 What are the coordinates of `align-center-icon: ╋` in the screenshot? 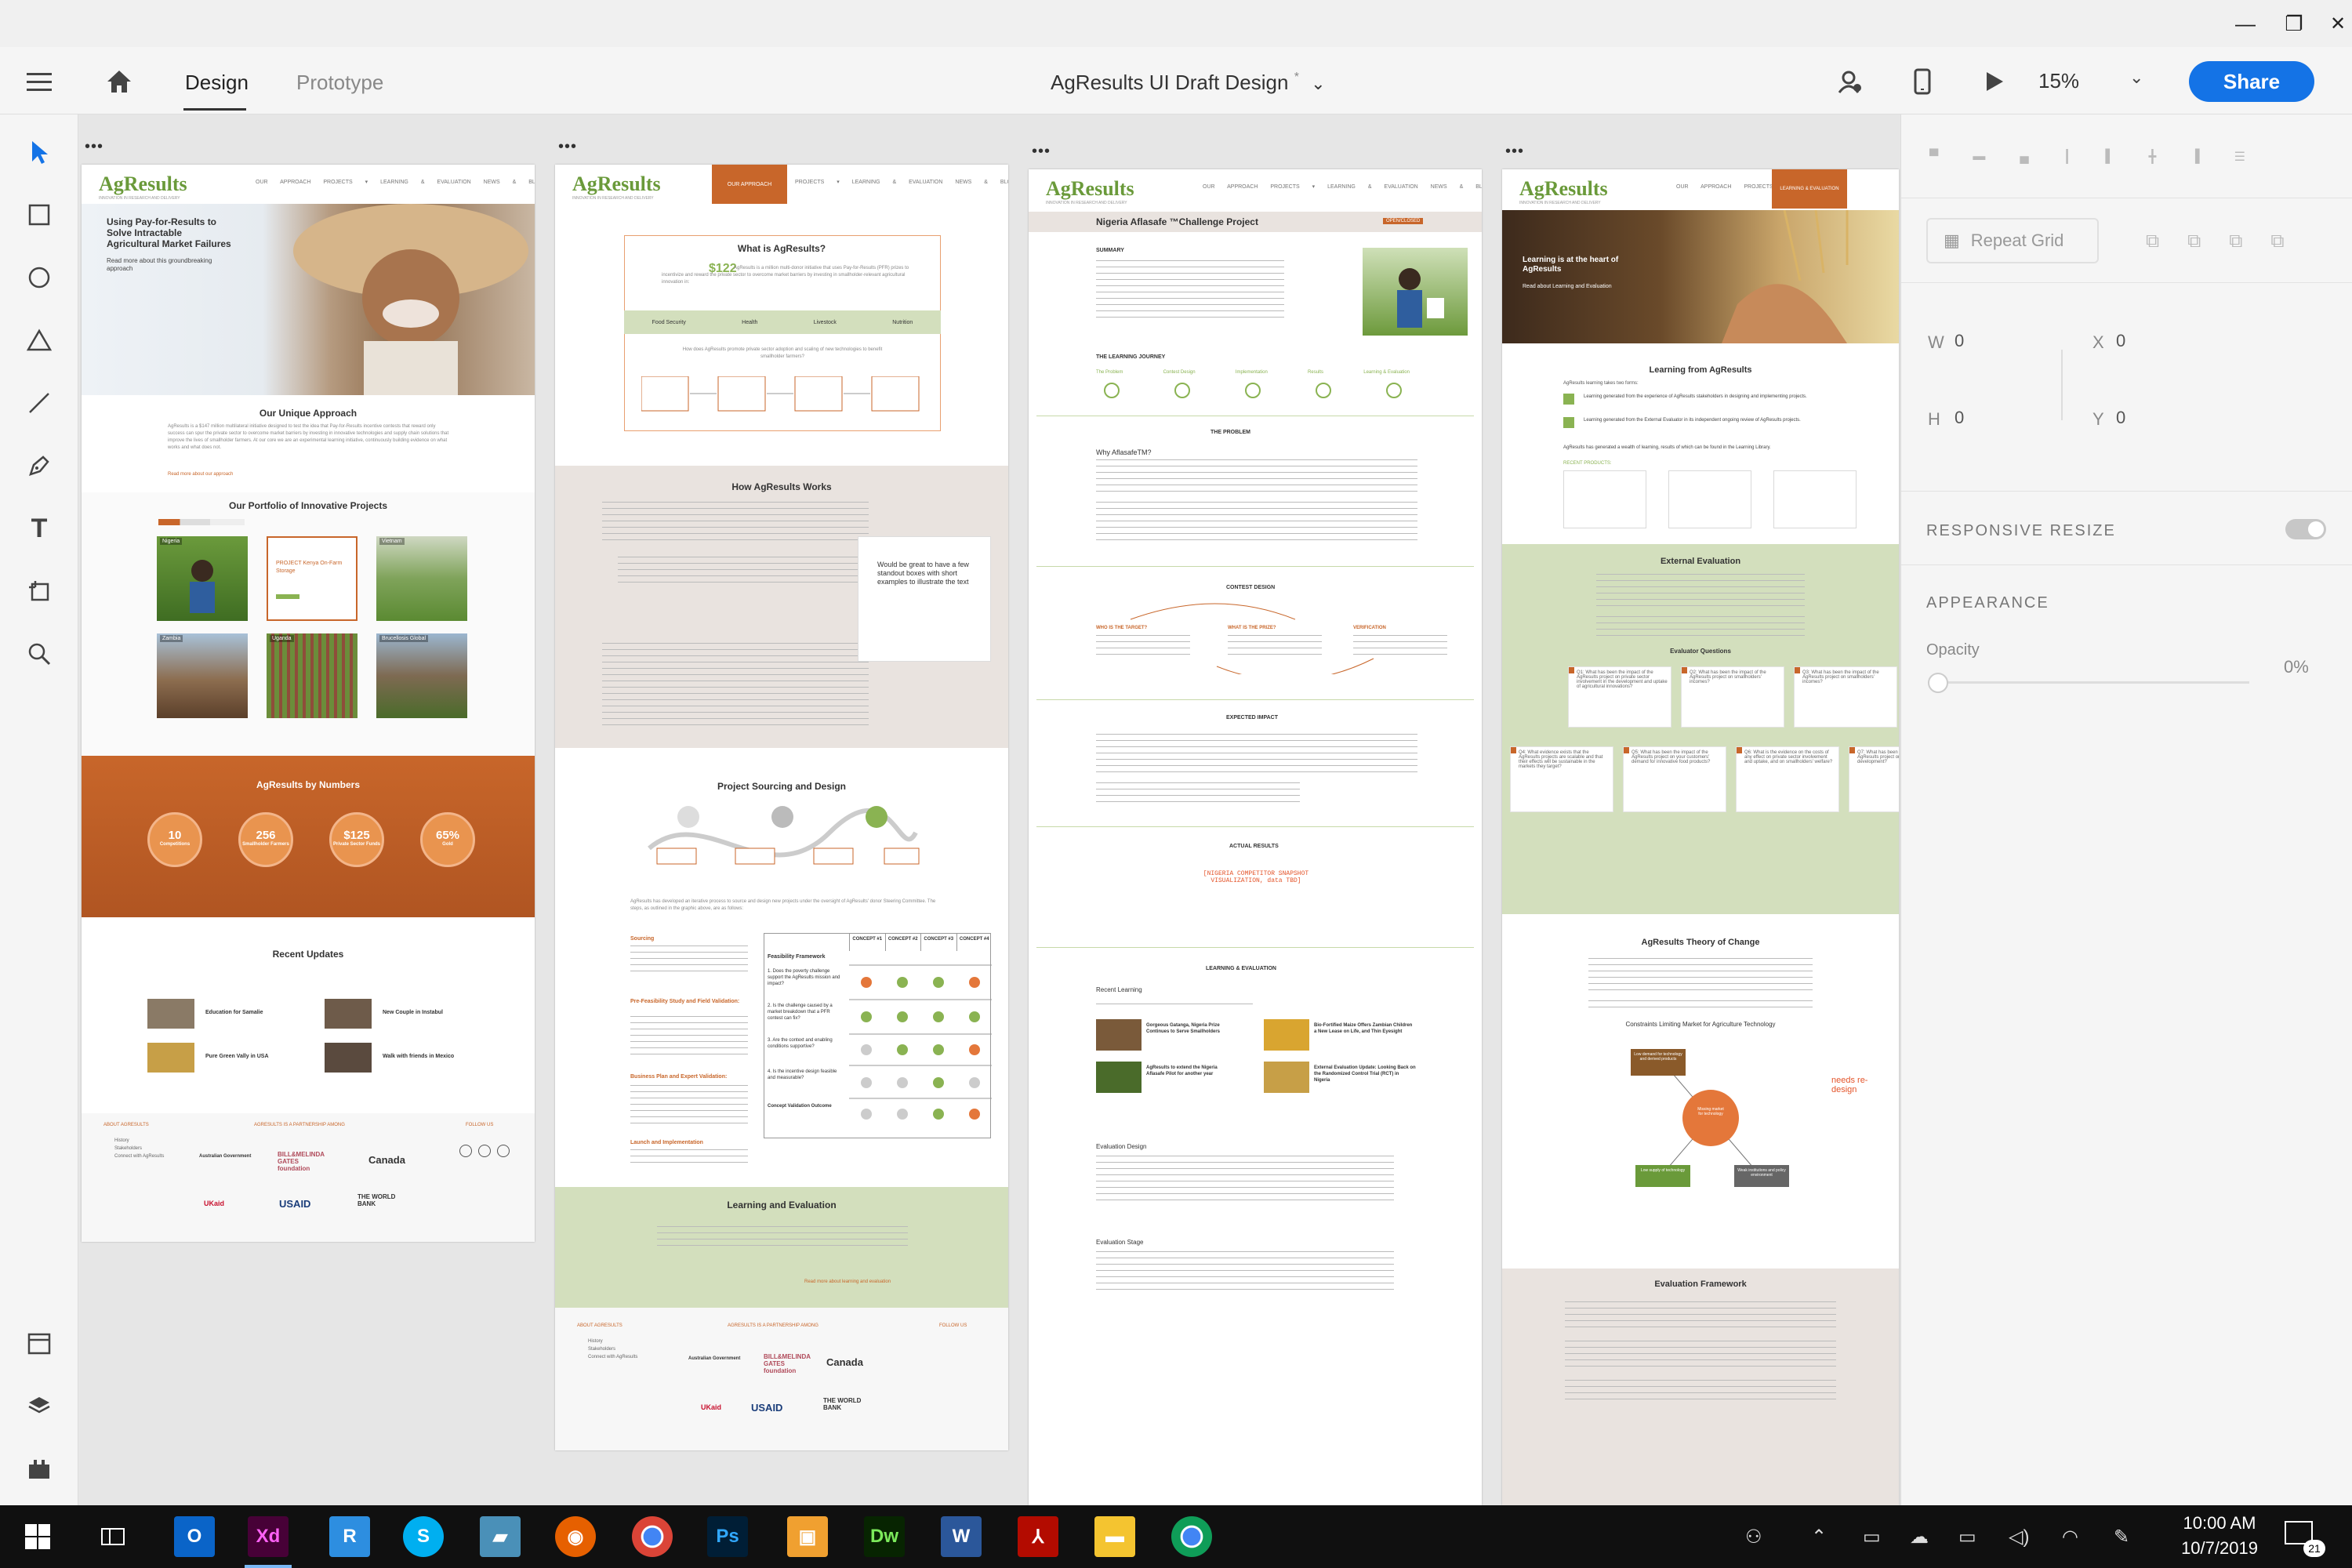 It's located at (2153, 157).